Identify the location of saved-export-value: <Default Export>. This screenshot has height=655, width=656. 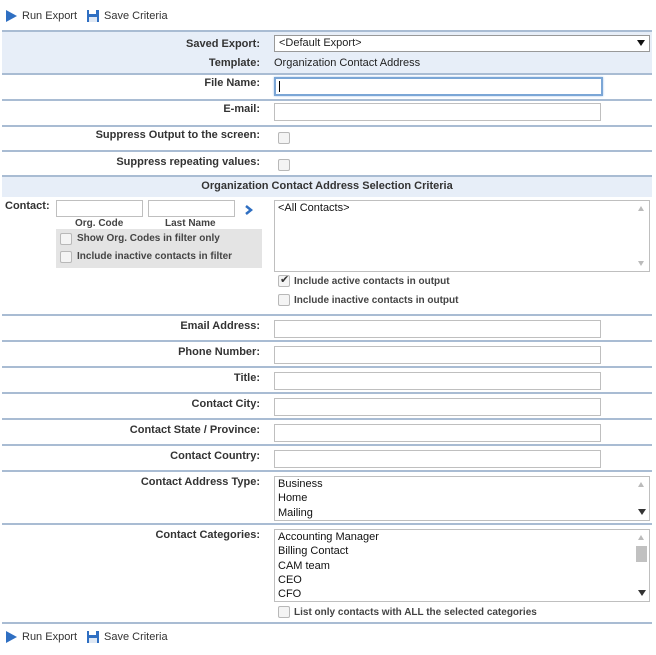
(320, 43).